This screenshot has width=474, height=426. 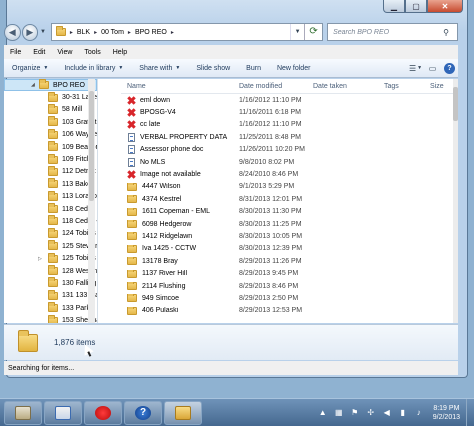 What do you see at coordinates (403, 413) in the screenshot?
I see `power-icon: ▮` at bounding box center [403, 413].